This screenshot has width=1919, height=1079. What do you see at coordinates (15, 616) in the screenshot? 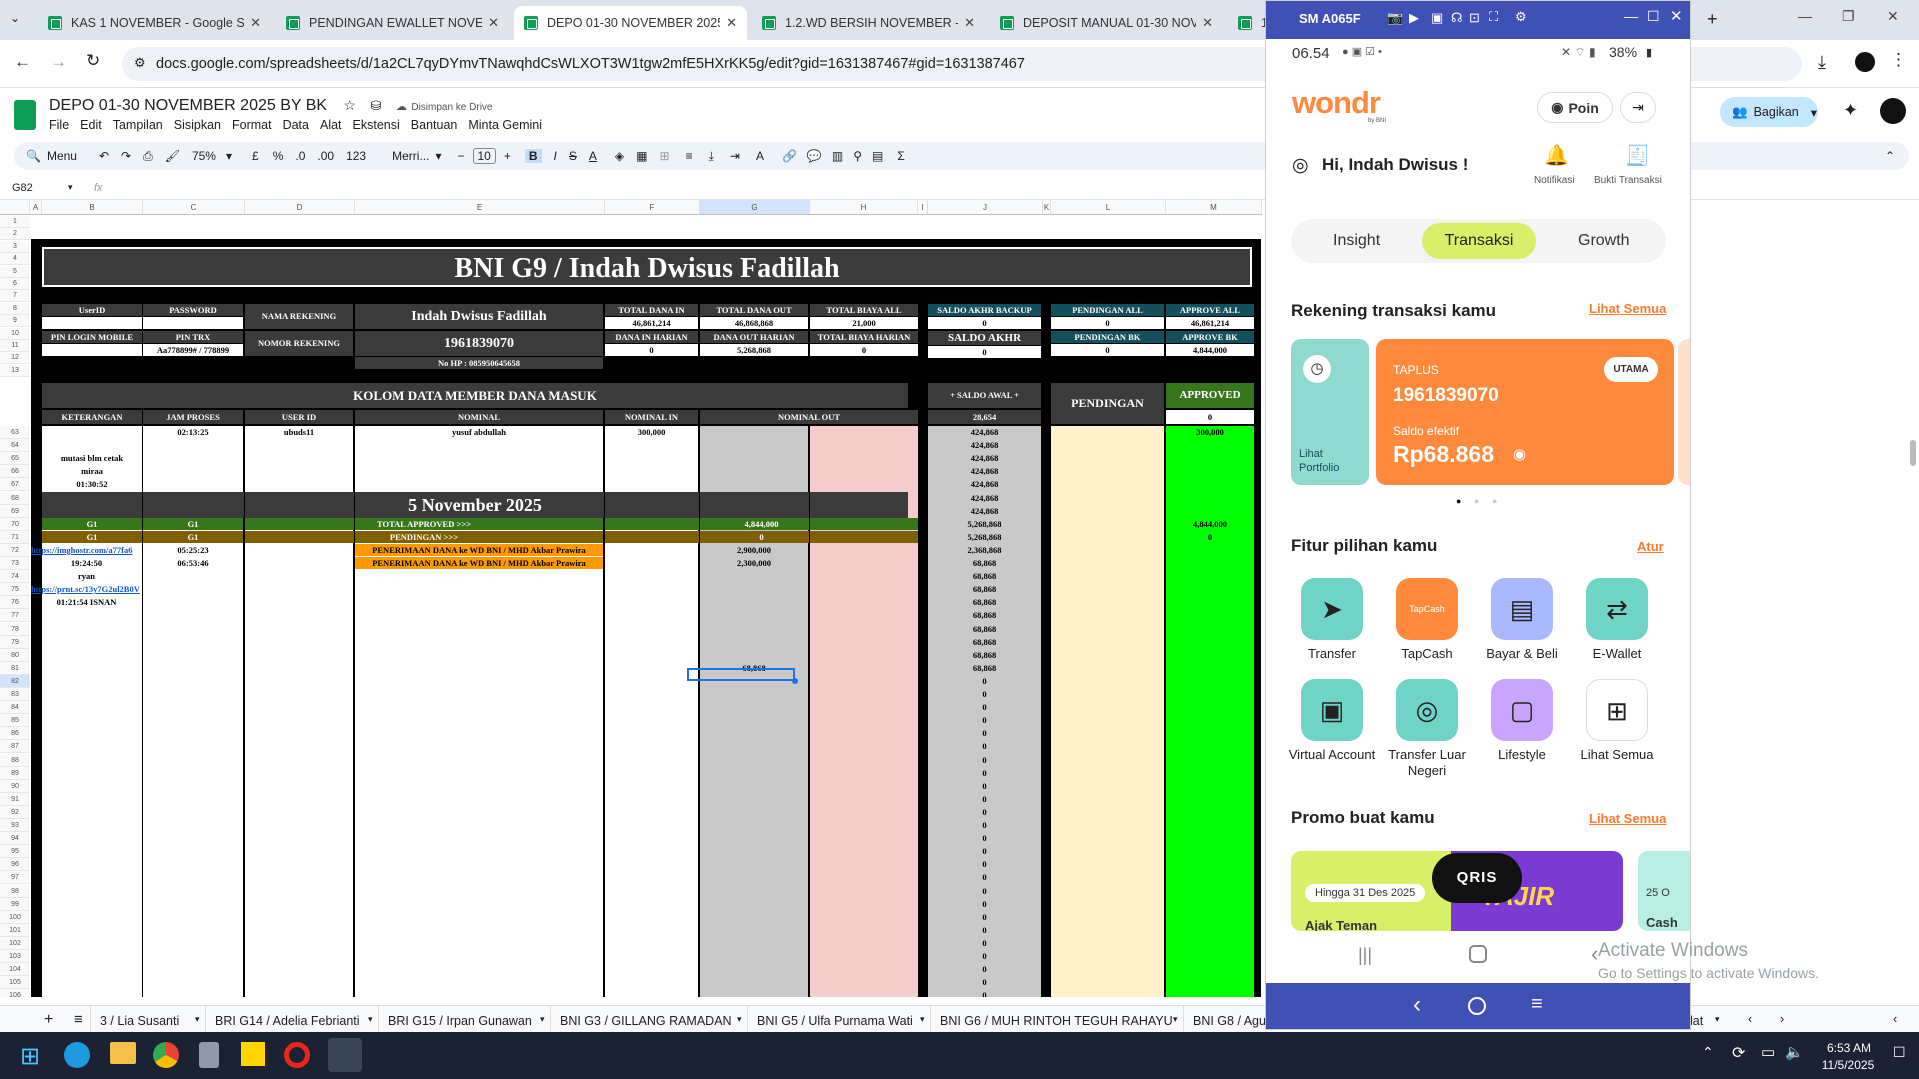
I see `row-header: 77` at bounding box center [15, 616].